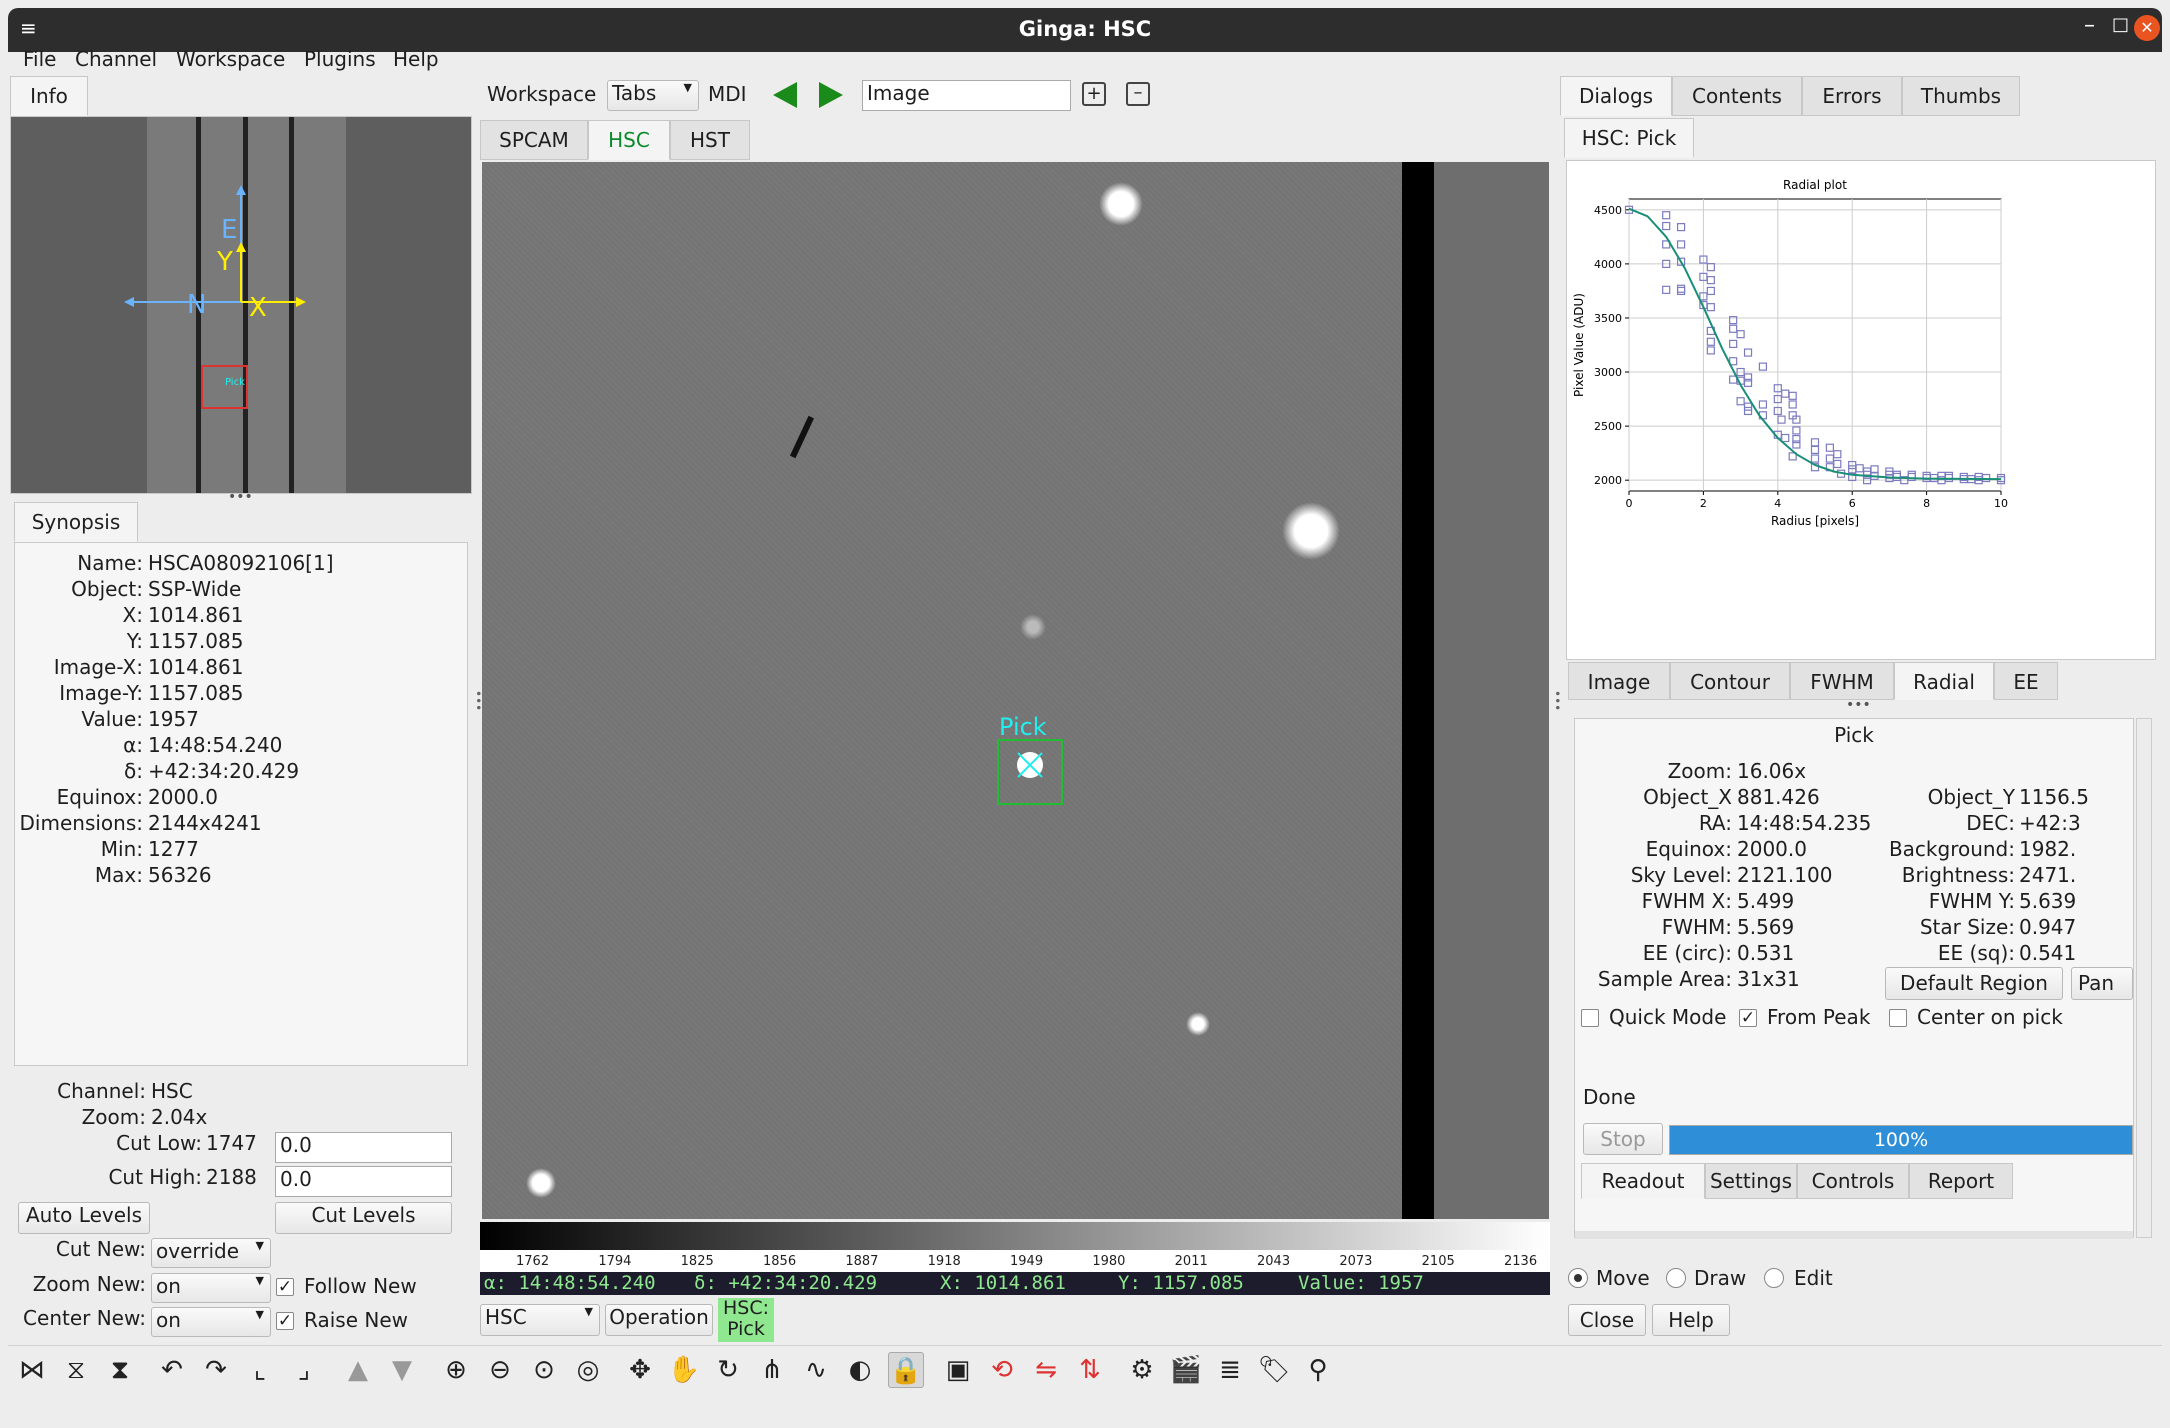 The height and width of the screenshot is (1428, 2170). I want to click on contrast-icon: ◐, so click(860, 1370).